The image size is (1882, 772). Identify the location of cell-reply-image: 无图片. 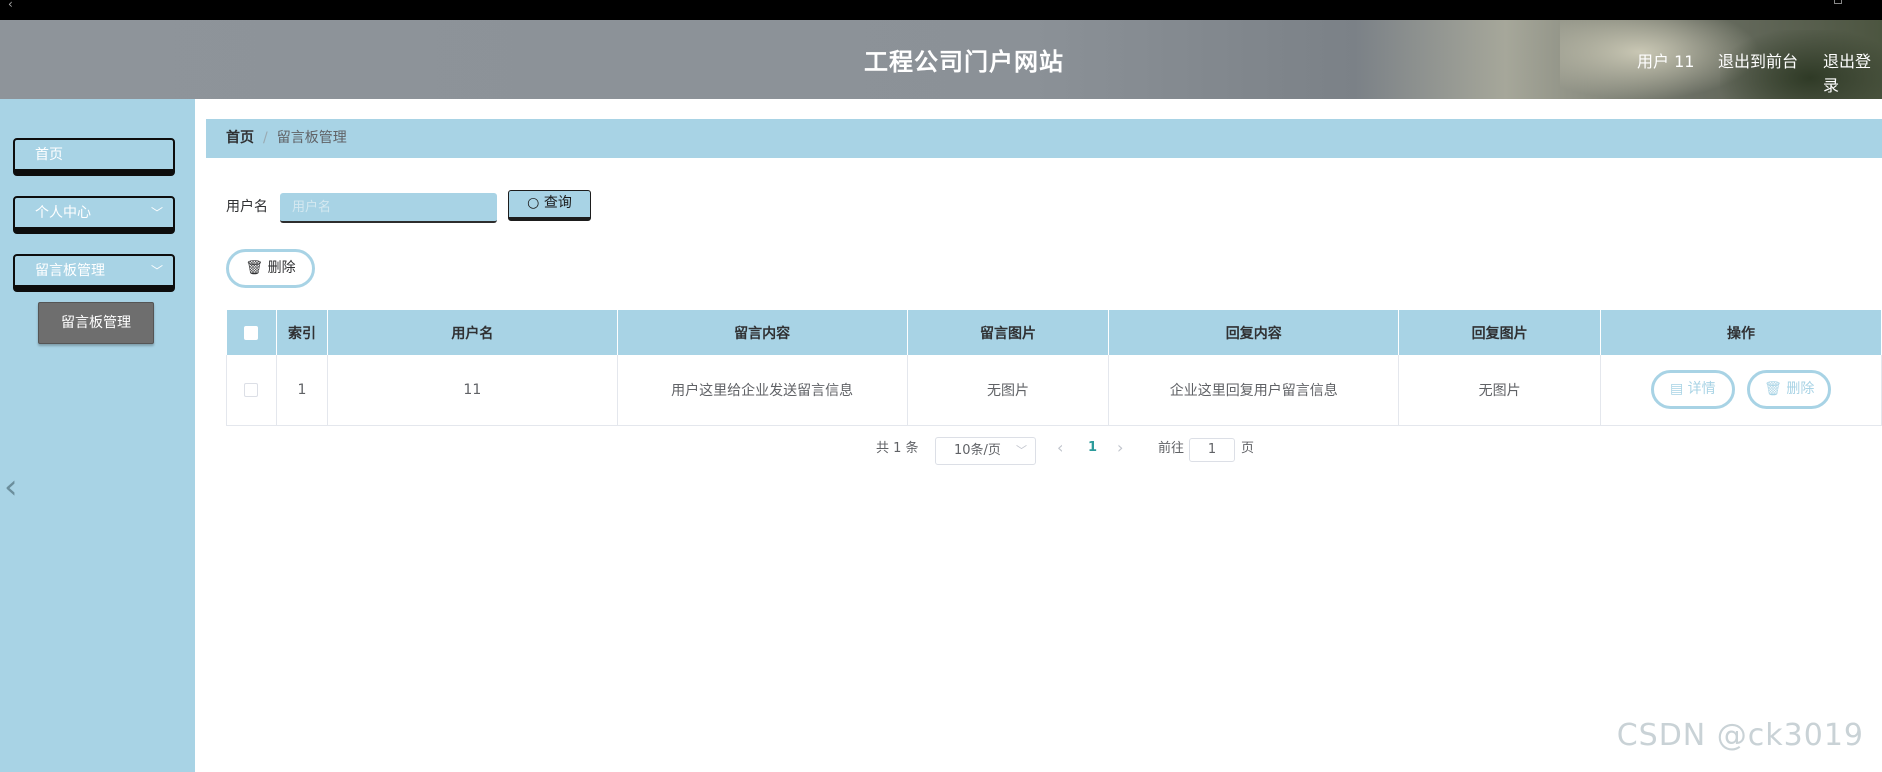
(1500, 390).